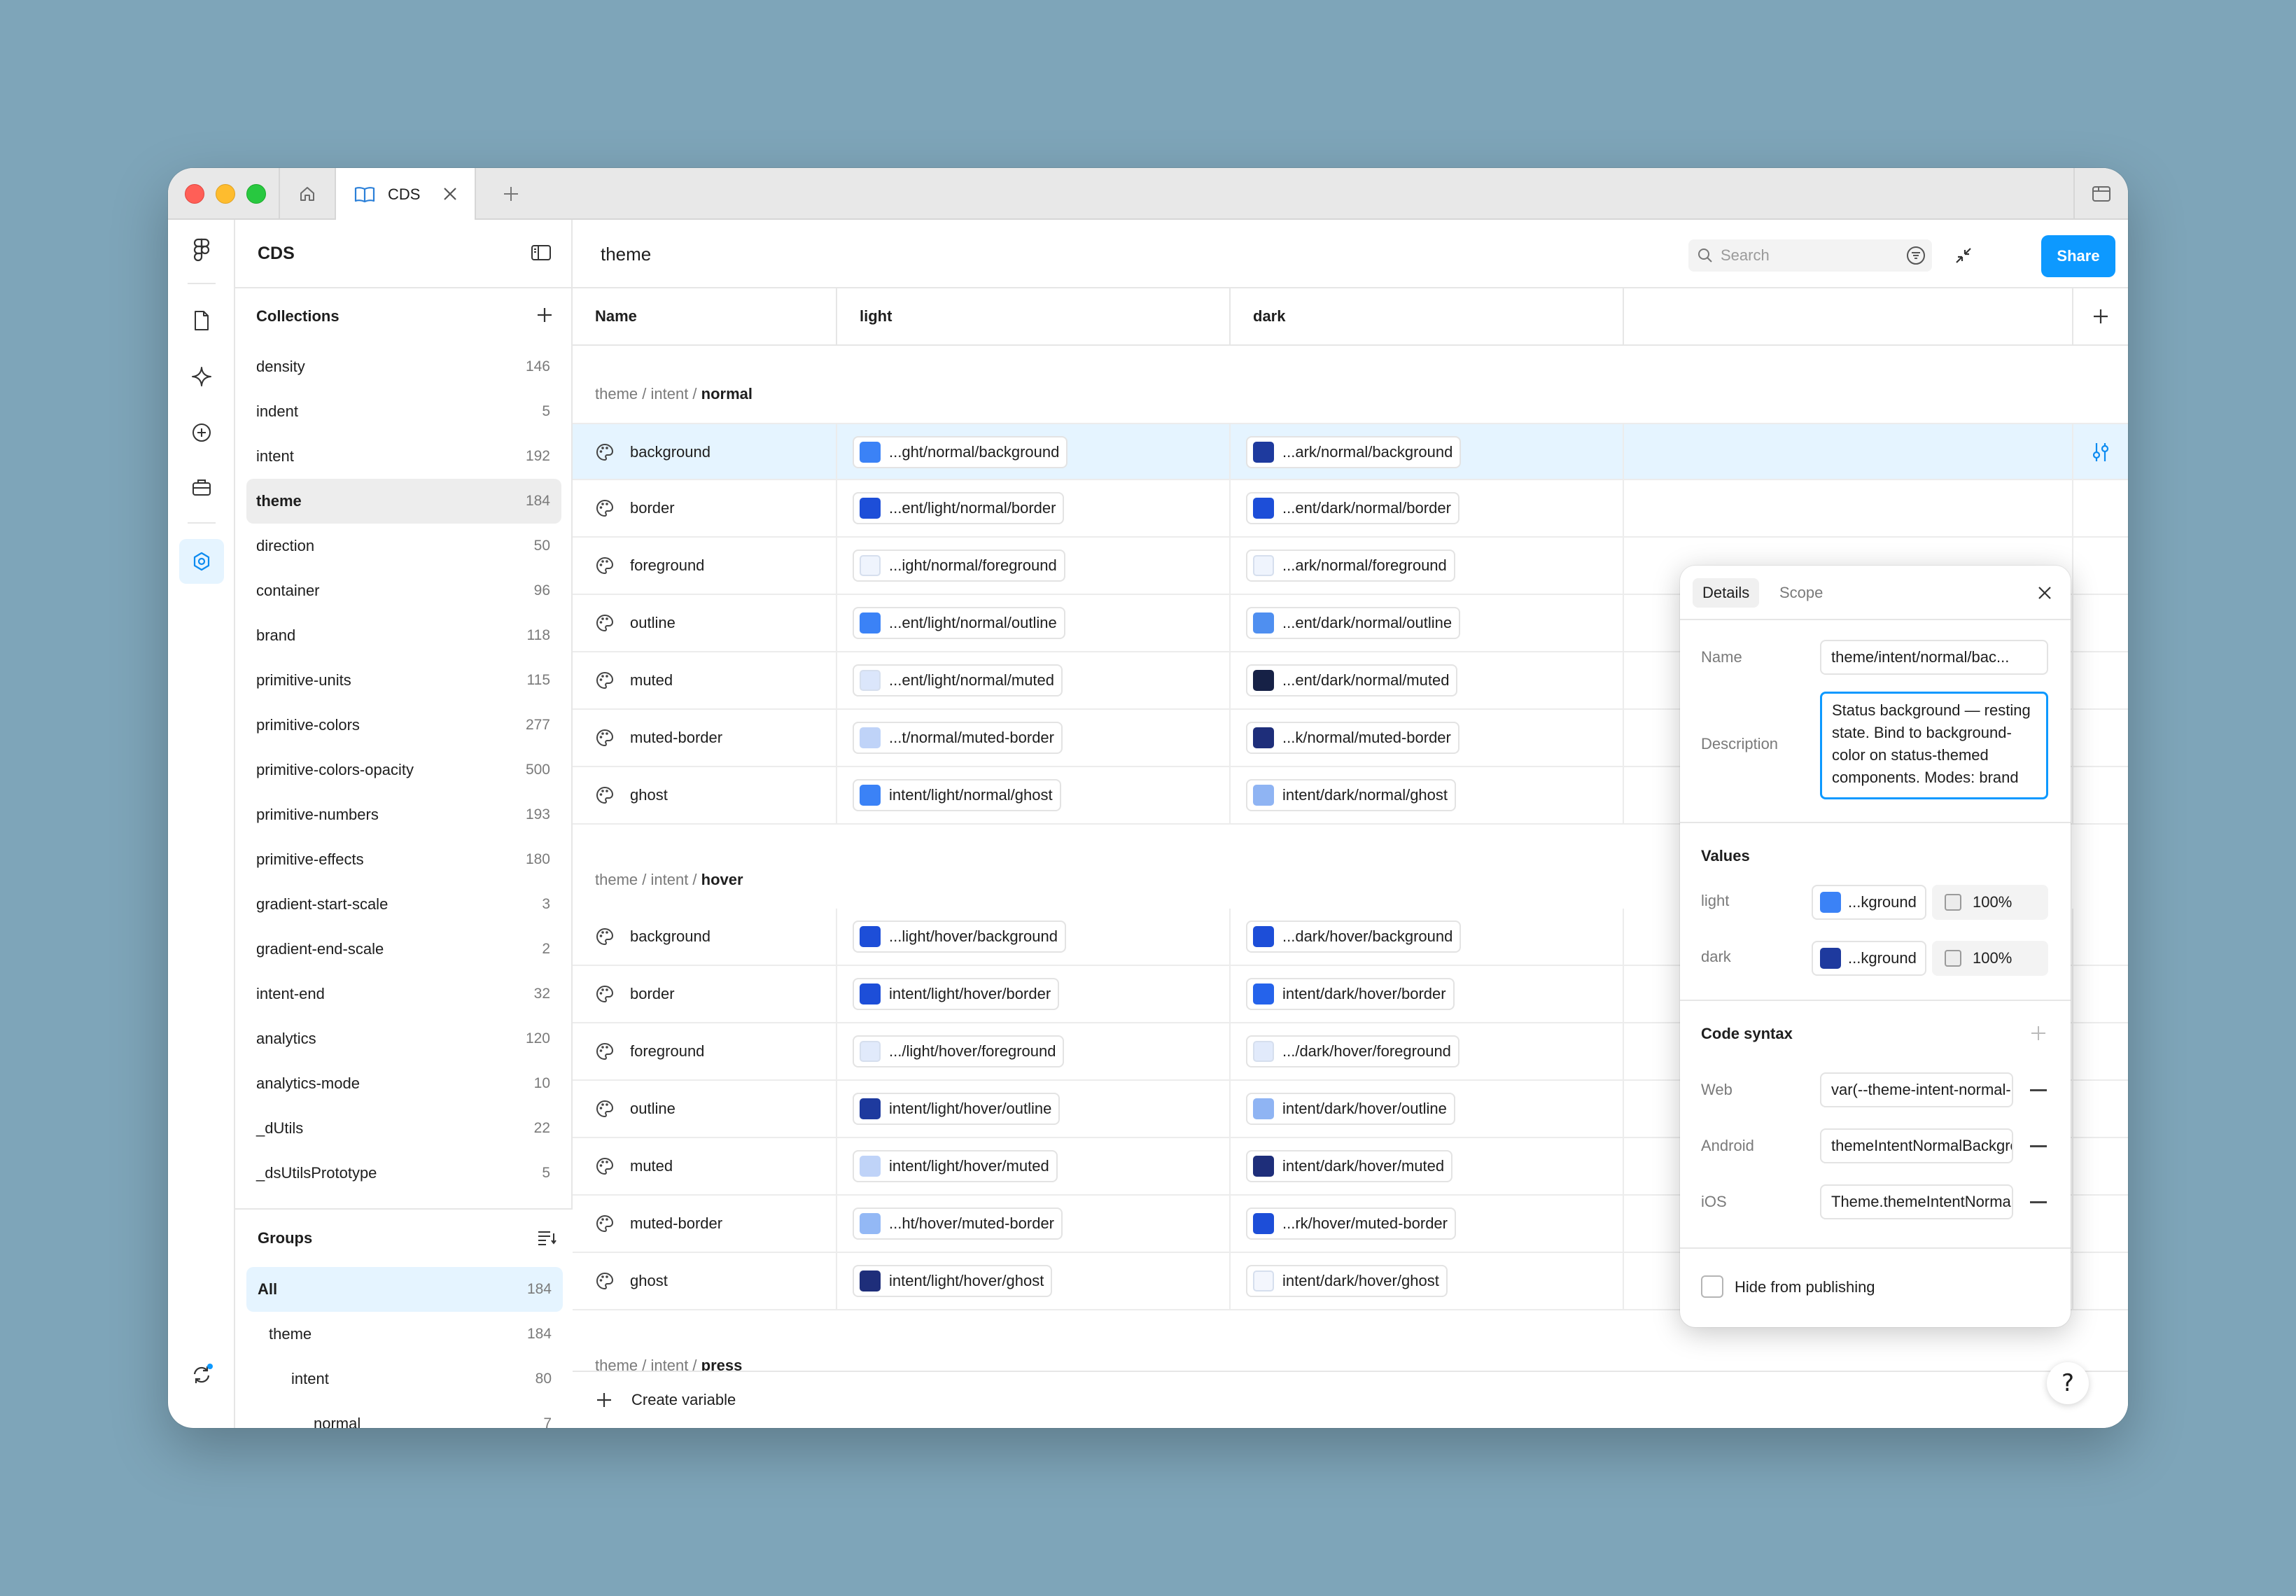 The height and width of the screenshot is (1596, 2296). I want to click on alias-chip: ...ght/normal/background, so click(960, 452).